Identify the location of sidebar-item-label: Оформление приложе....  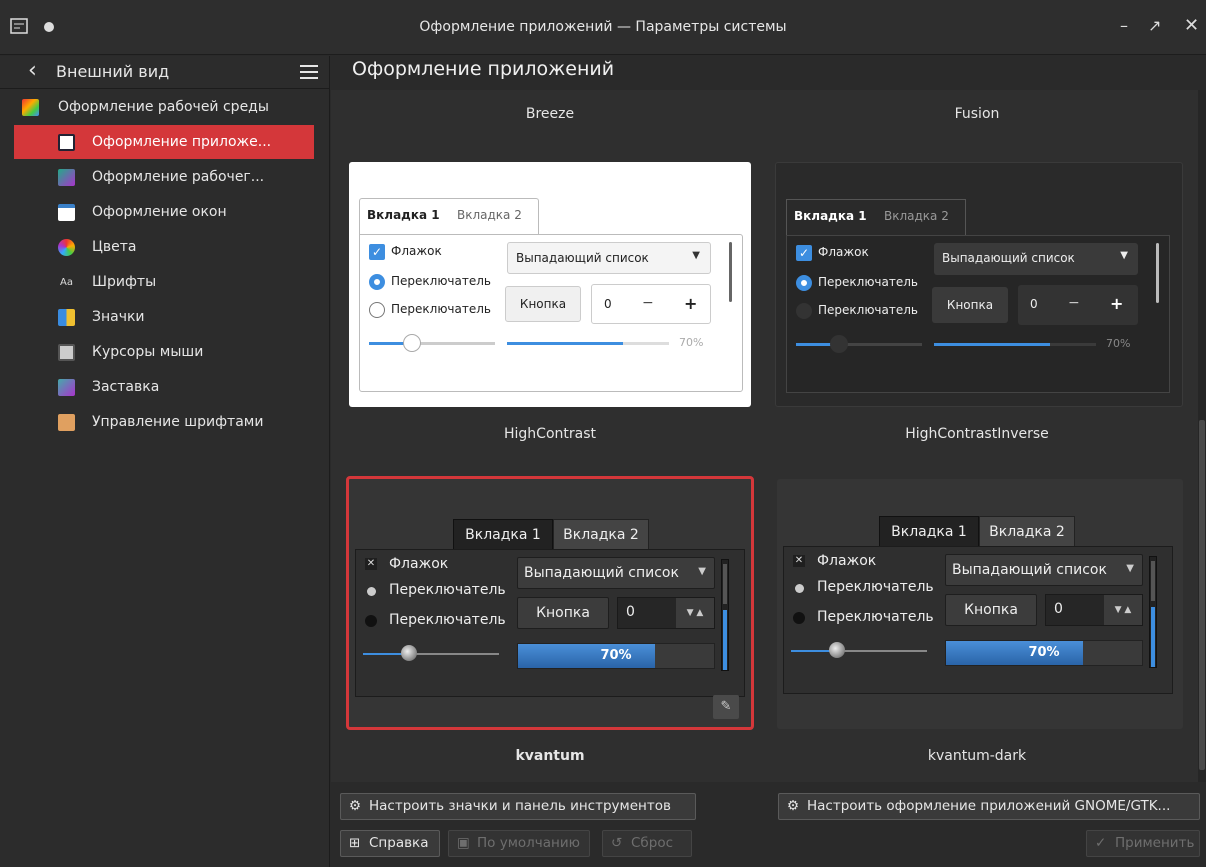
(182, 142).